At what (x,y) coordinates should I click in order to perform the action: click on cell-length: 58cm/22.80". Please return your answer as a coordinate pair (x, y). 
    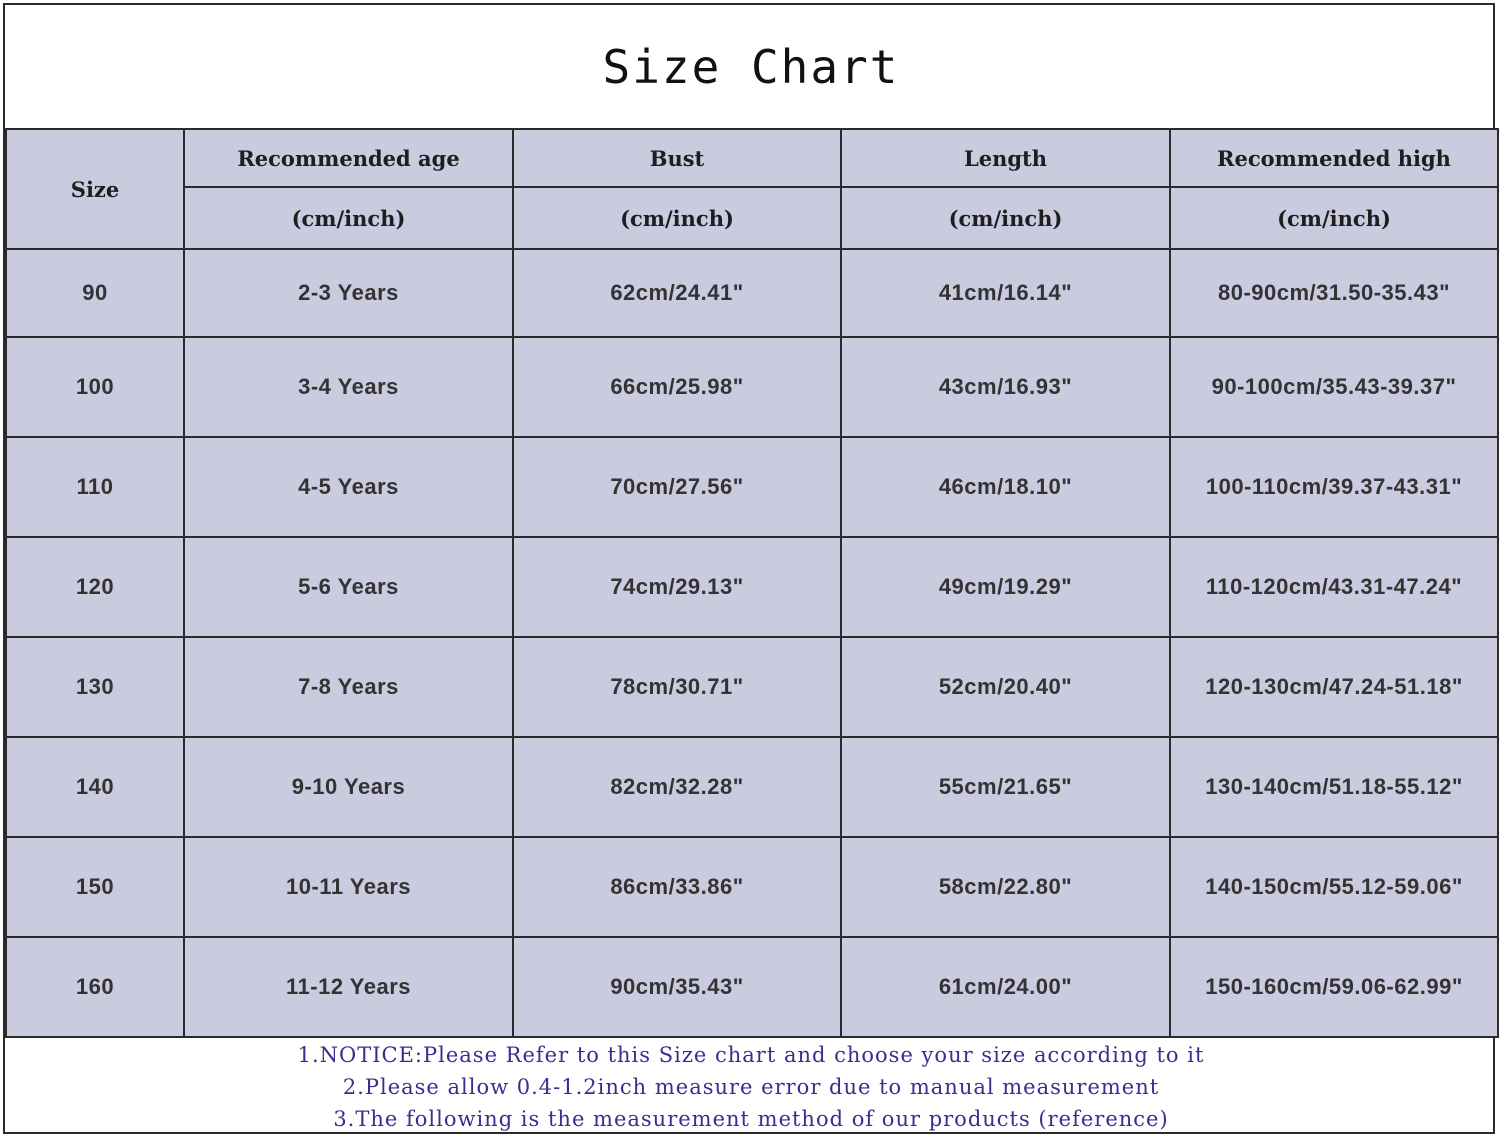
    Looking at the image, I should click on (1005, 887).